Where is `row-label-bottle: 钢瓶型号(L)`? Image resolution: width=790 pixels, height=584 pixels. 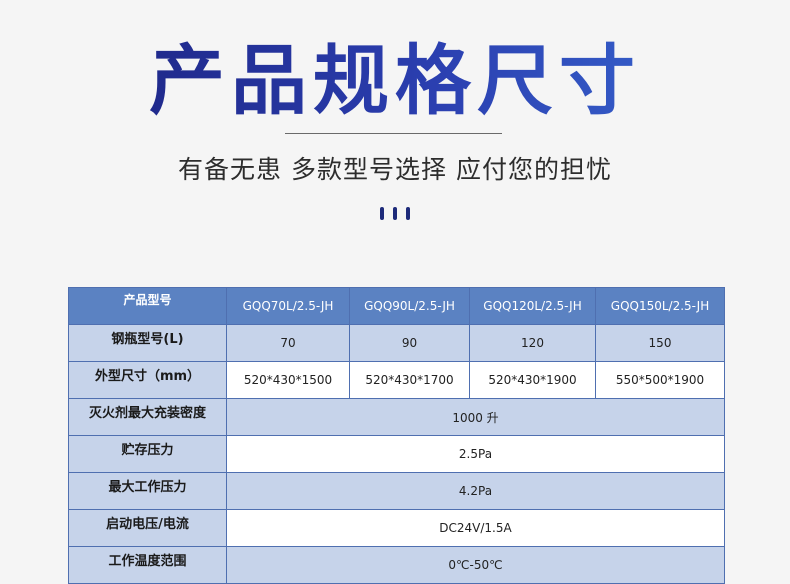
row-label-bottle: 钢瓶型号(L) is located at coordinates (147, 343).